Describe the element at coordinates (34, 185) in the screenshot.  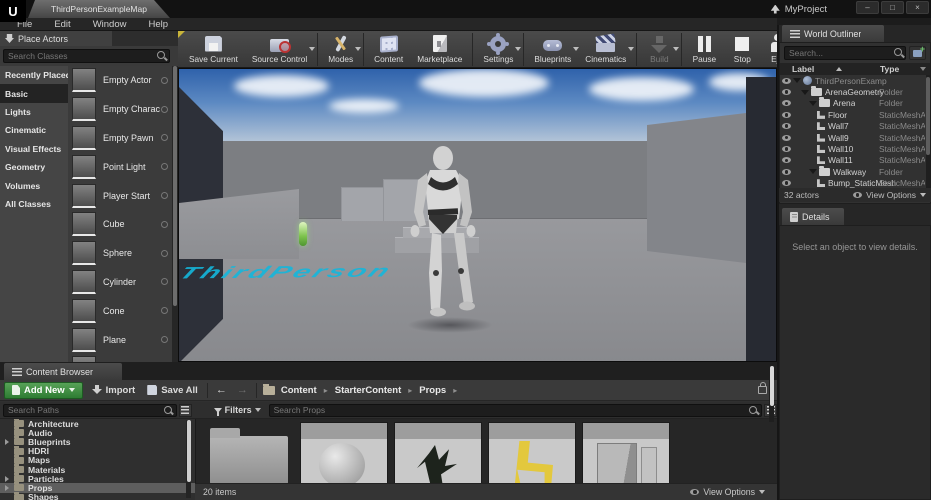
I see `category-item: Volumes` at that location.